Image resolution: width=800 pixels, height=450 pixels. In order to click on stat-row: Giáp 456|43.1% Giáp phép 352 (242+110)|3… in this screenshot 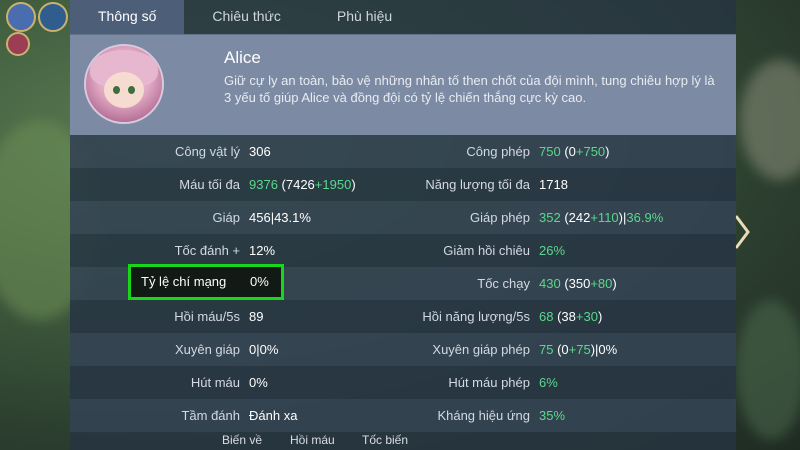, I will do `click(403, 217)`.